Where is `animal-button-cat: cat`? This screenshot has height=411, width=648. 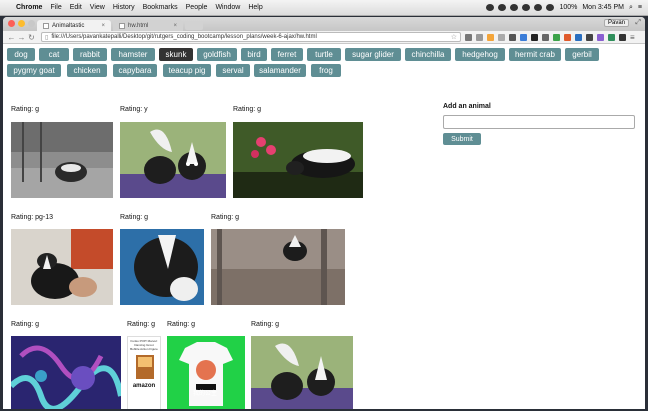
animal-button-cat: cat is located at coordinates (54, 54).